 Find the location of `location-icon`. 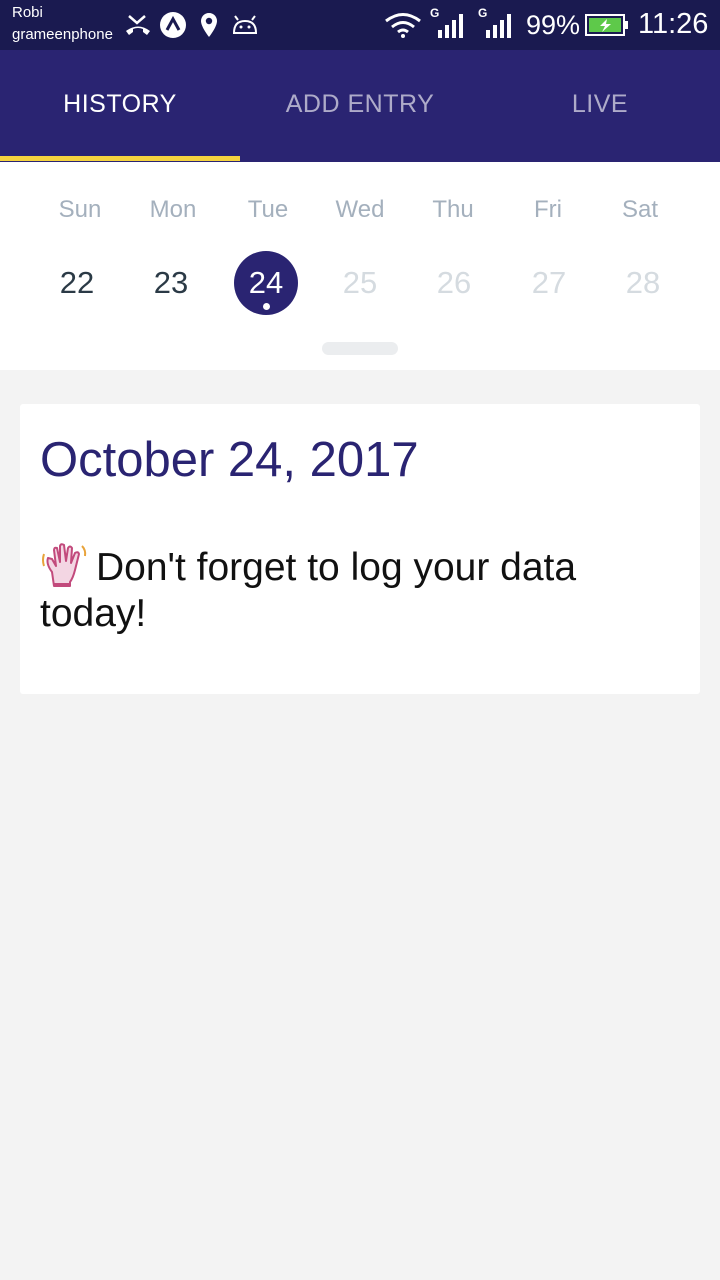

location-icon is located at coordinates (209, 25).